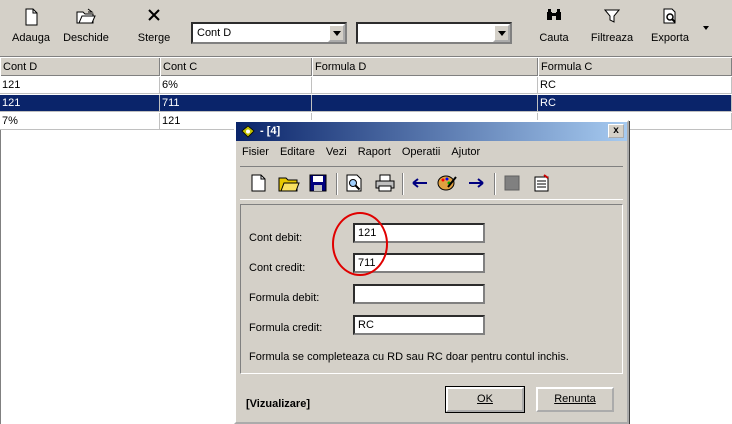  What do you see at coordinates (670, 19) in the screenshot?
I see `export-preview-icon` at bounding box center [670, 19].